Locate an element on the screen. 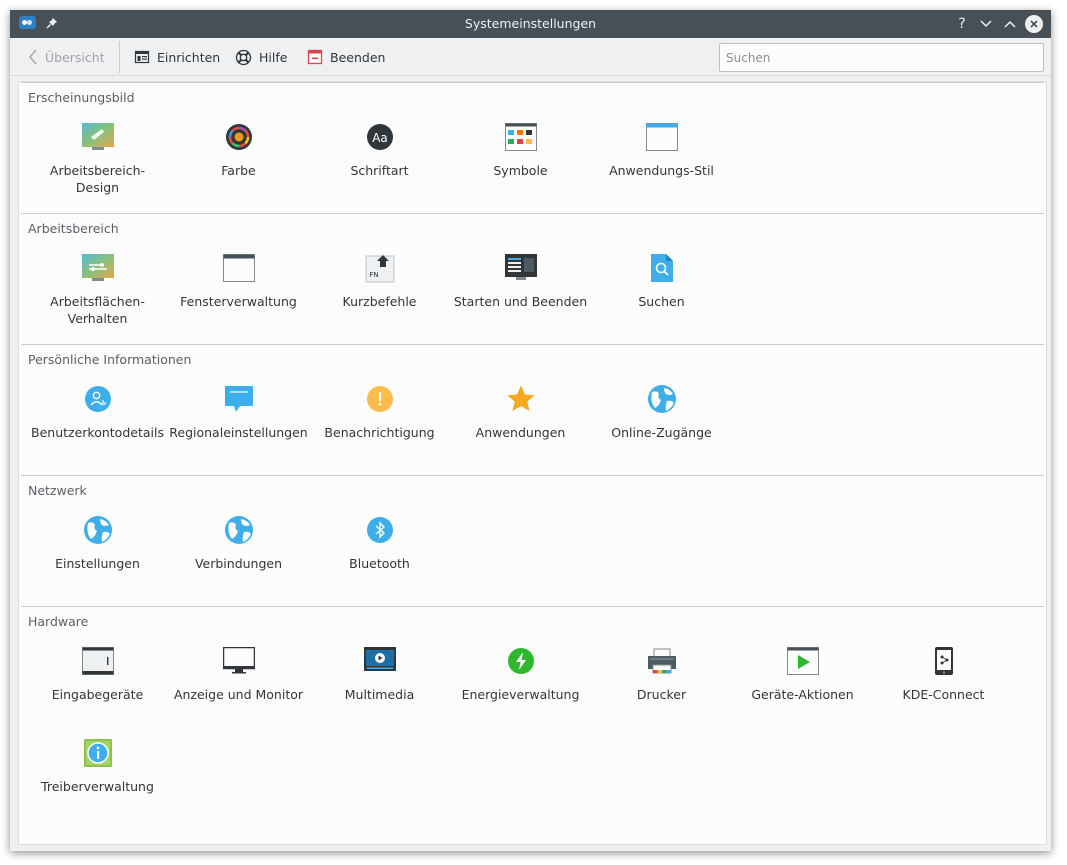  app-style-icon is located at coordinates (662, 137).